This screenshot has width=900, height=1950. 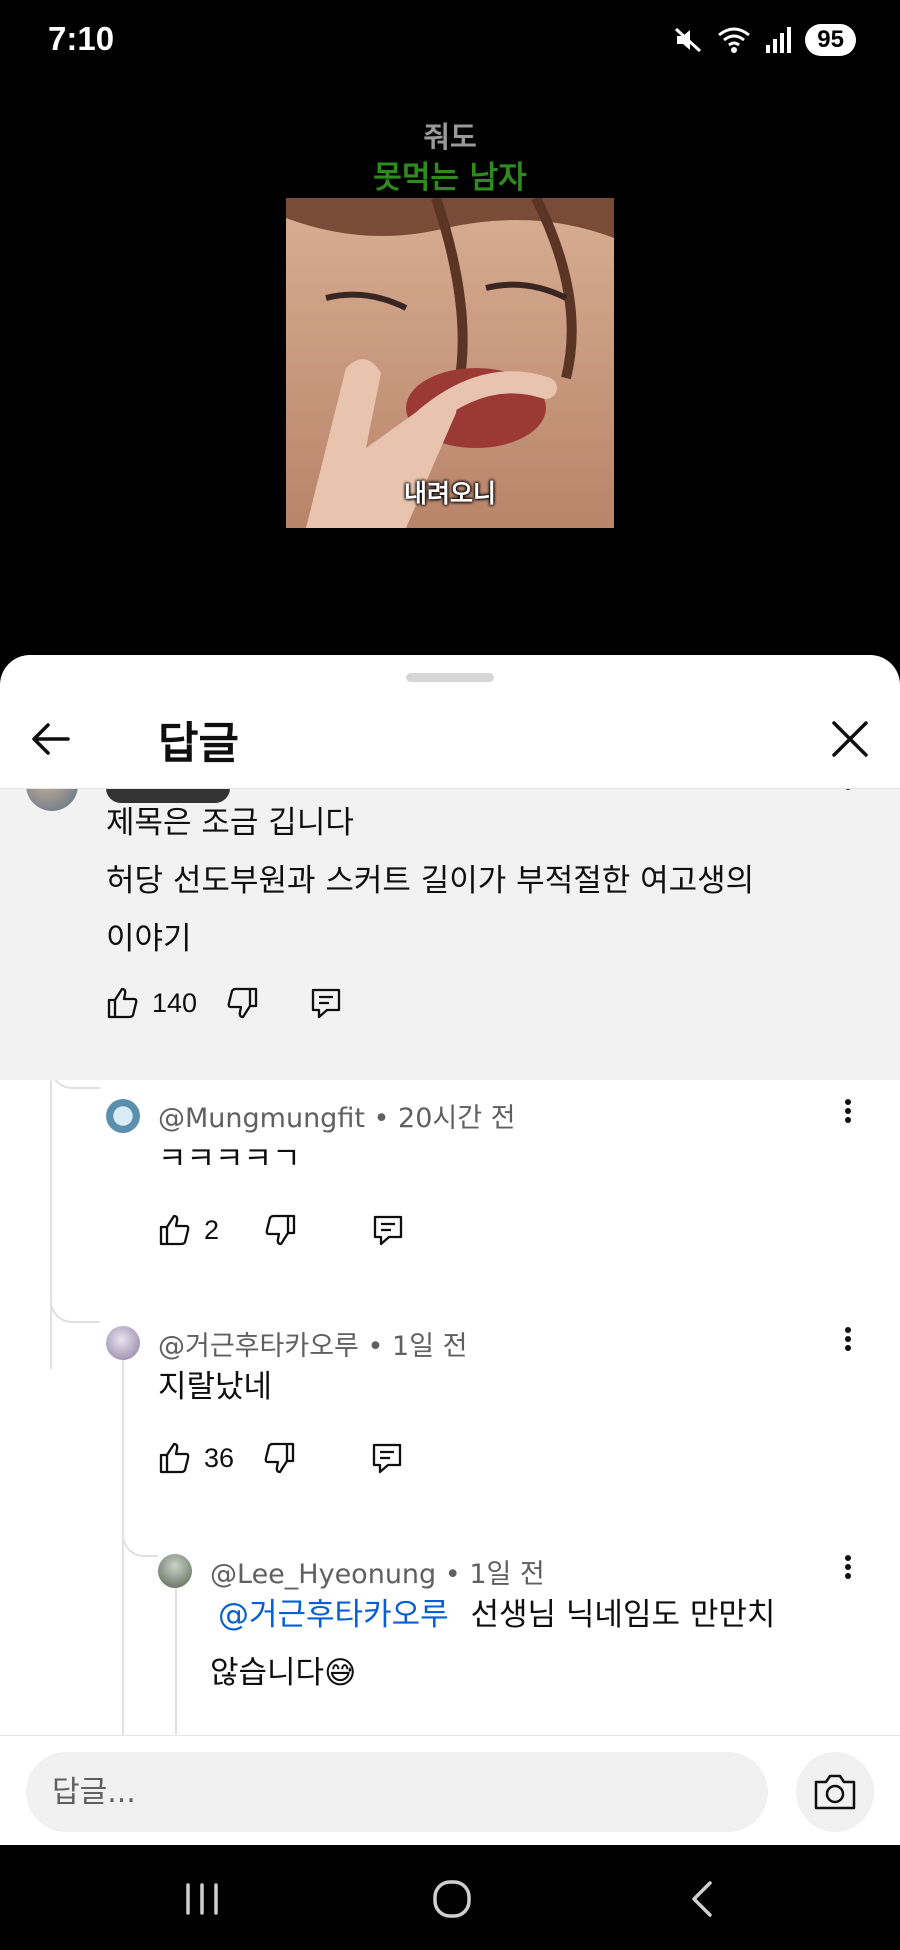 I want to click on close-icon, so click(x=850, y=739).